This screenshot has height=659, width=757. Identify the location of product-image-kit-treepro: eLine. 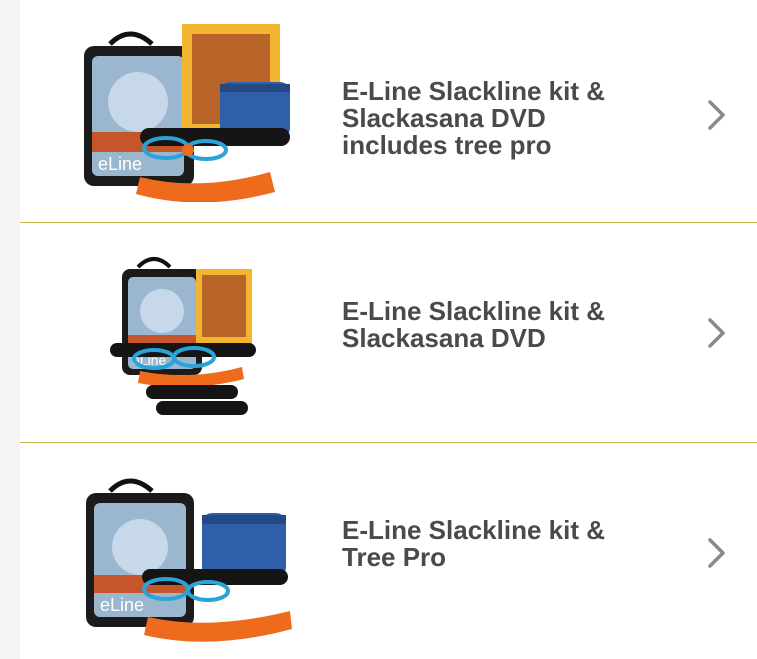
(189, 560).